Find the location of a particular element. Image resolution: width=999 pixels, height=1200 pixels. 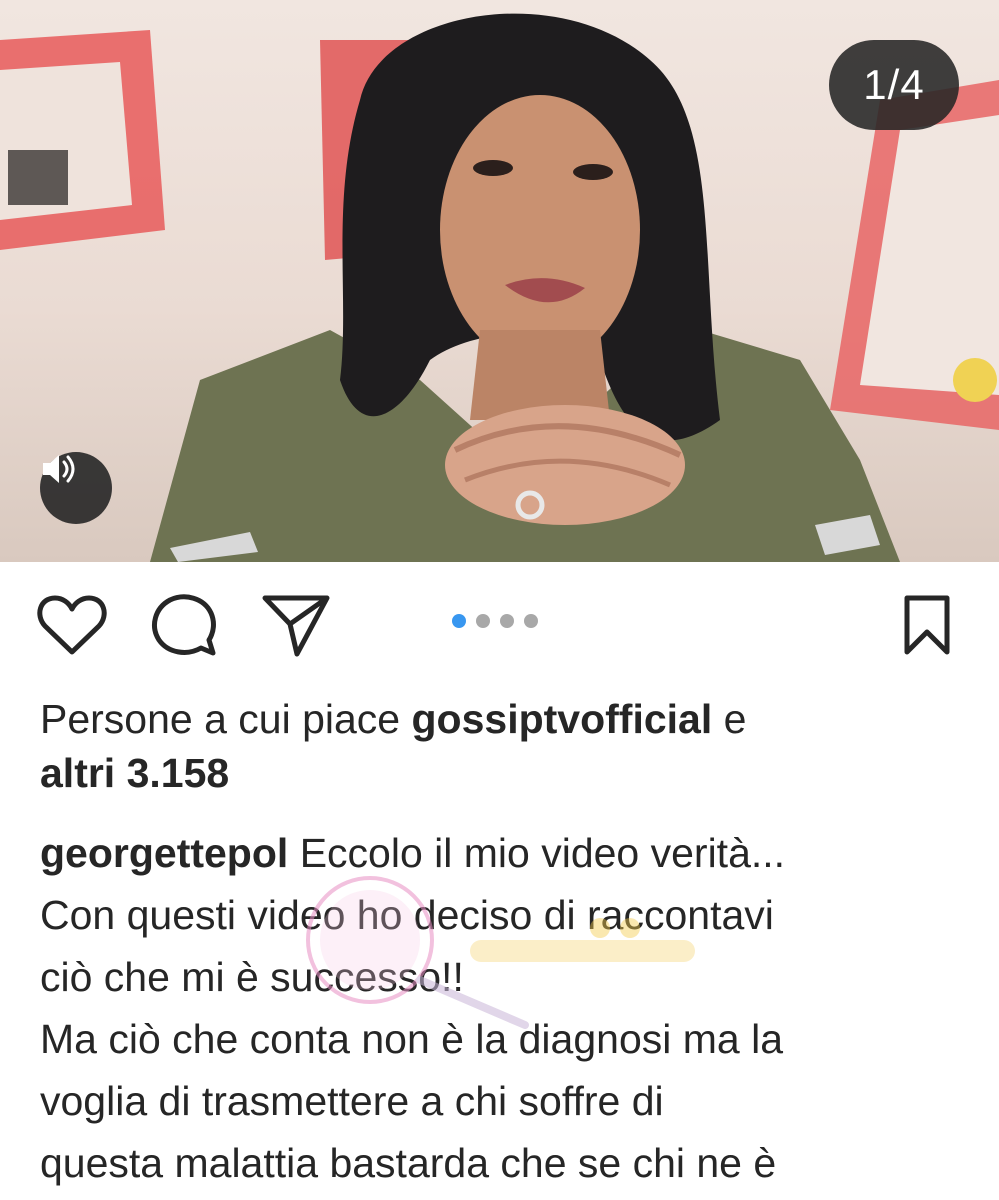

liker-username: gossiptvofficial is located at coordinates (562, 719).